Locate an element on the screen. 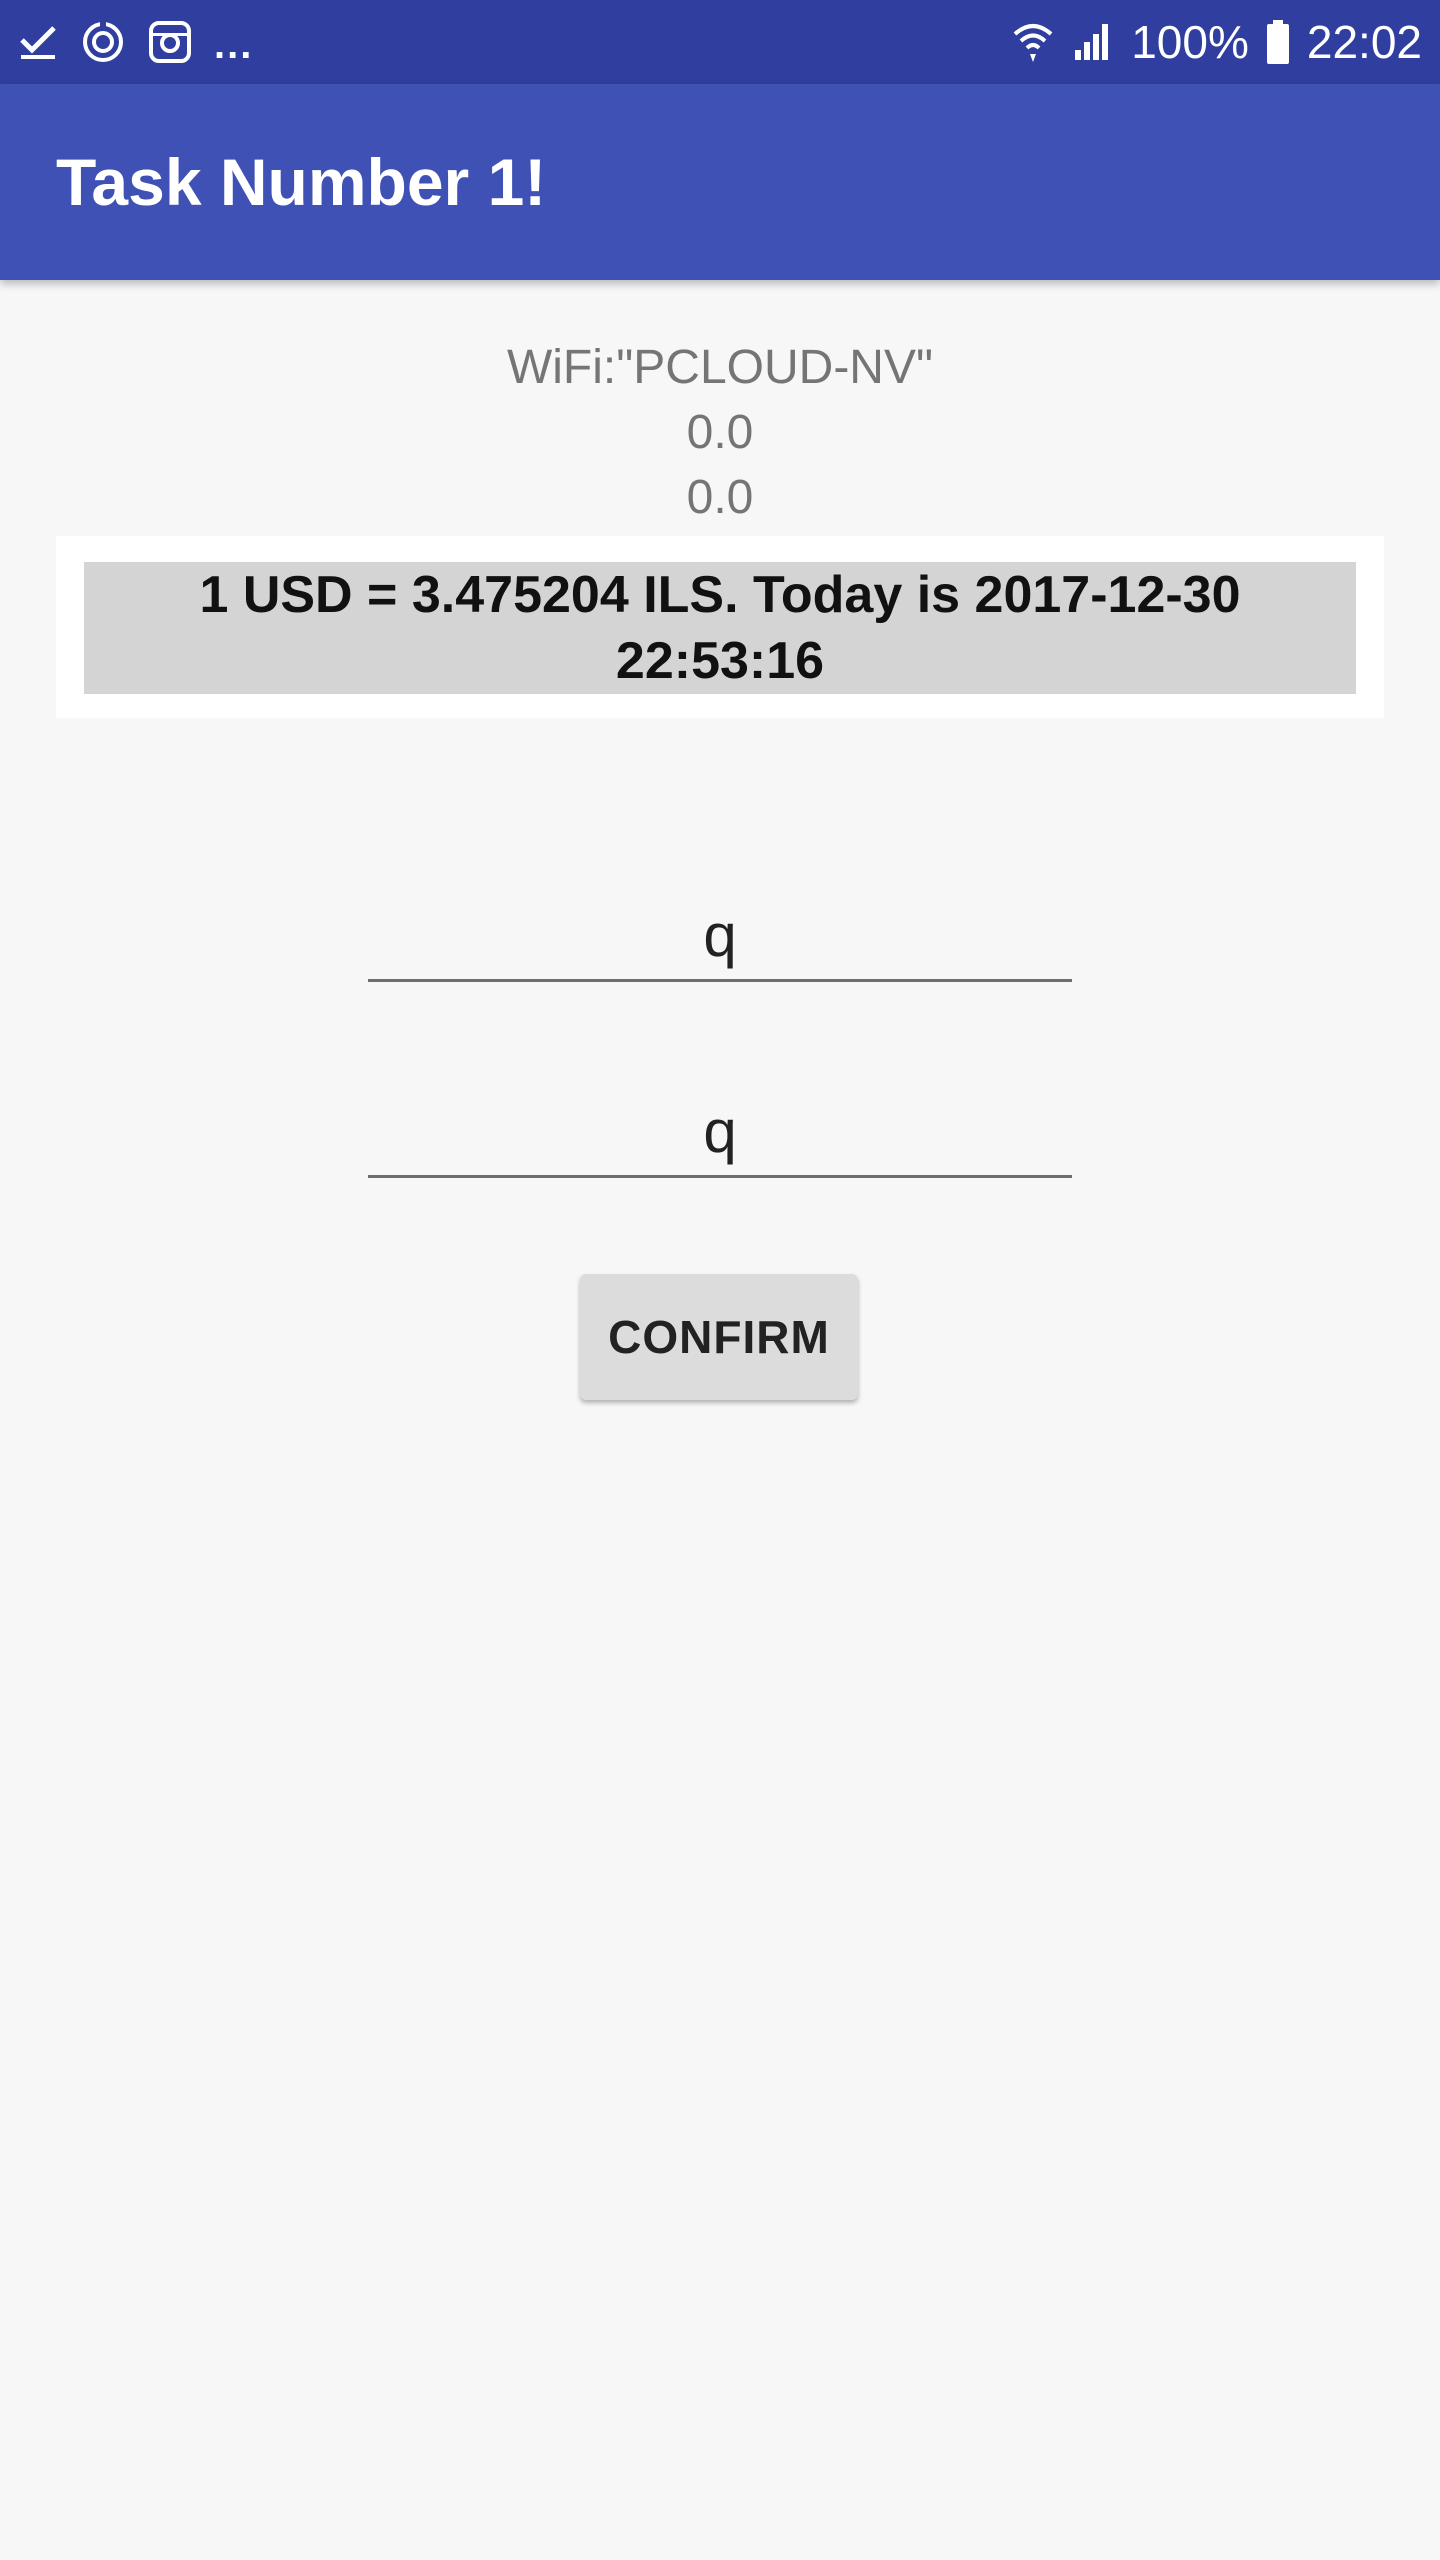 This screenshot has width=1440, height=2560. wifi-icon is located at coordinates (1033, 42).